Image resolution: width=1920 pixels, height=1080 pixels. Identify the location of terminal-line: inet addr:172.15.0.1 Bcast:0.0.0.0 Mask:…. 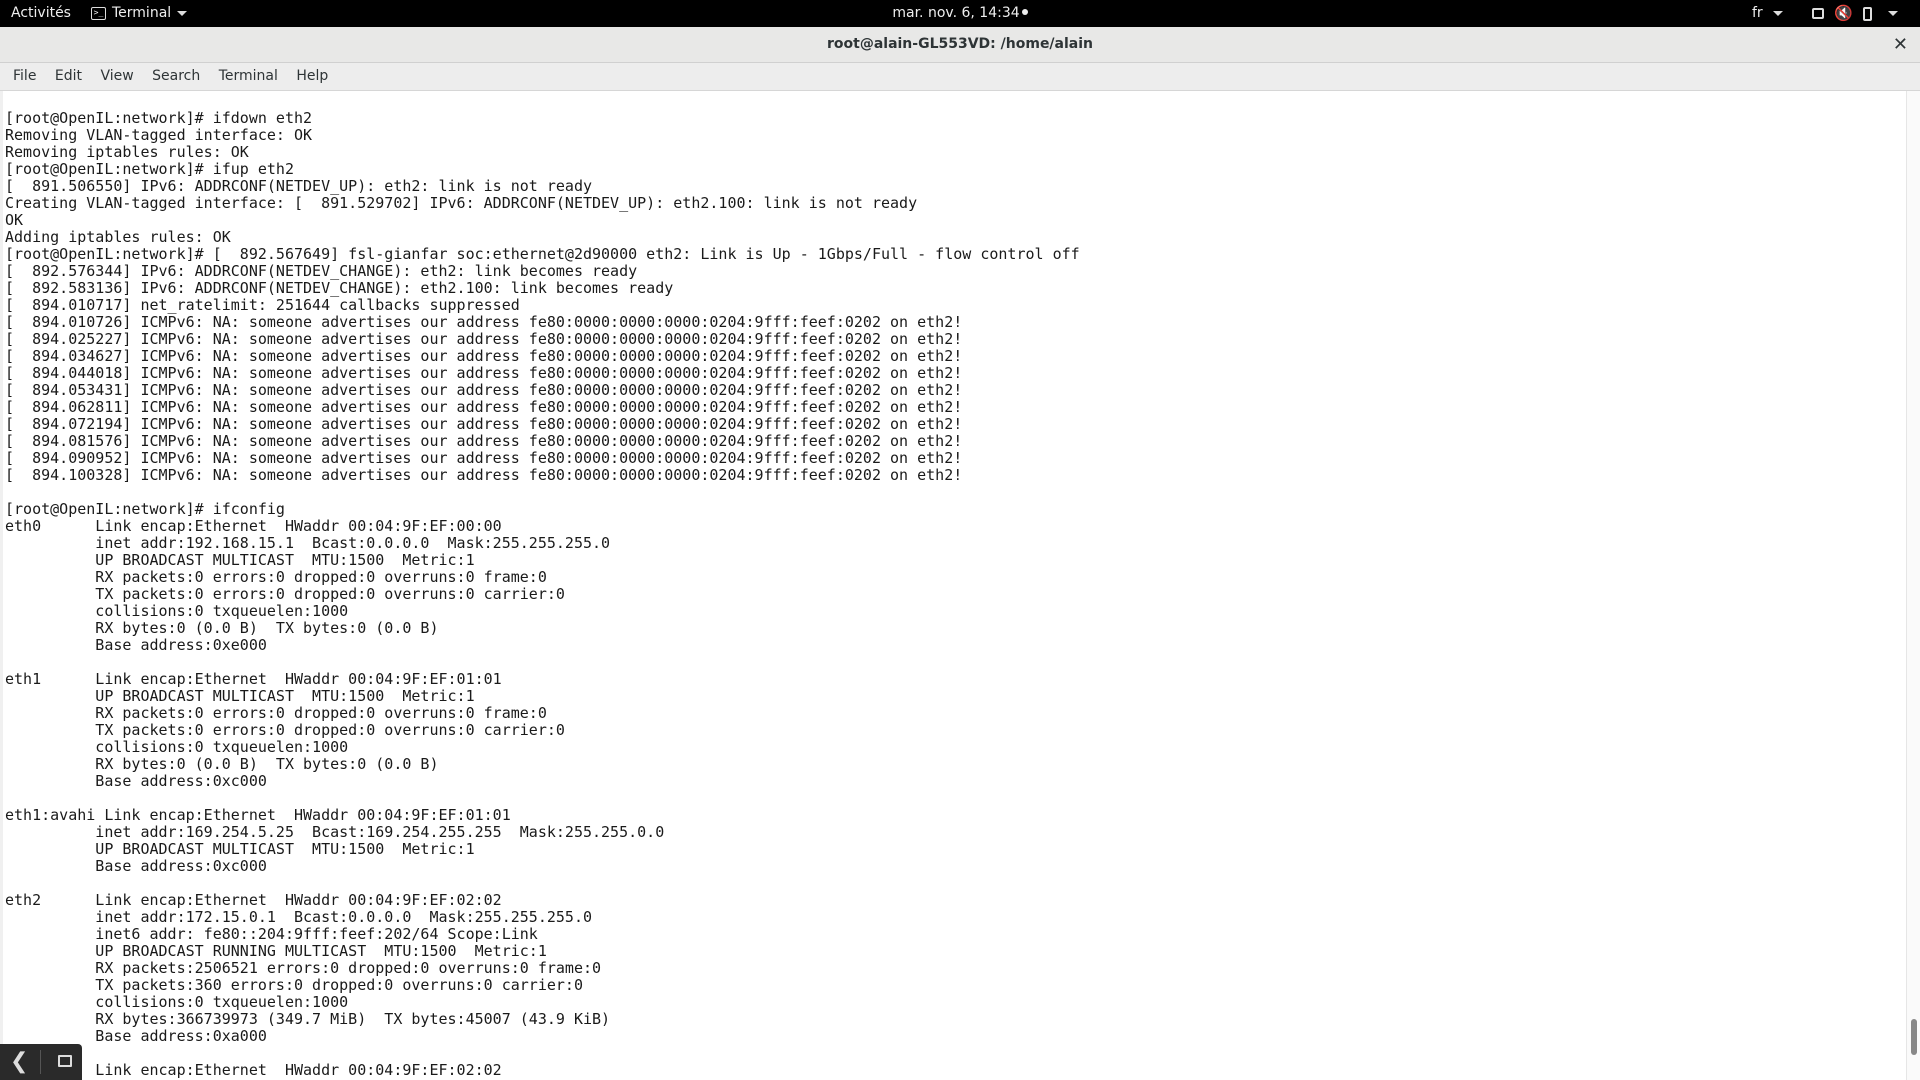
(298, 917).